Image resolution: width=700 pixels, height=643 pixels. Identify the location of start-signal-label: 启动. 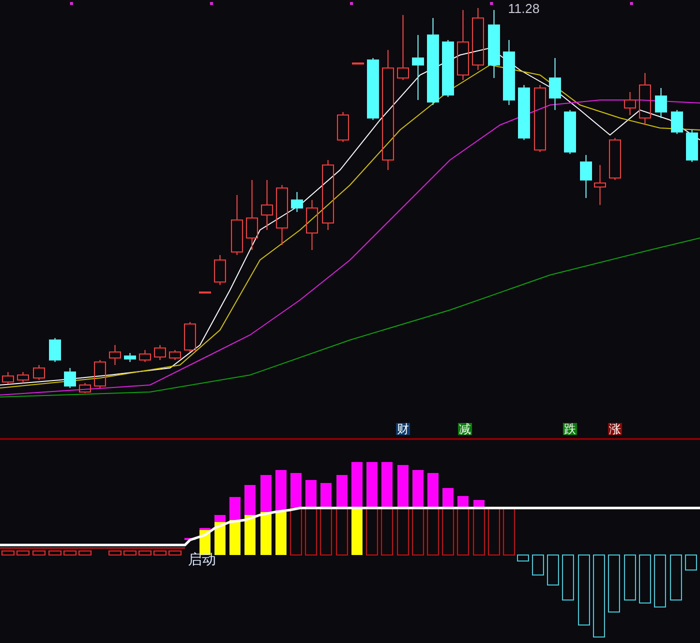
(202, 559).